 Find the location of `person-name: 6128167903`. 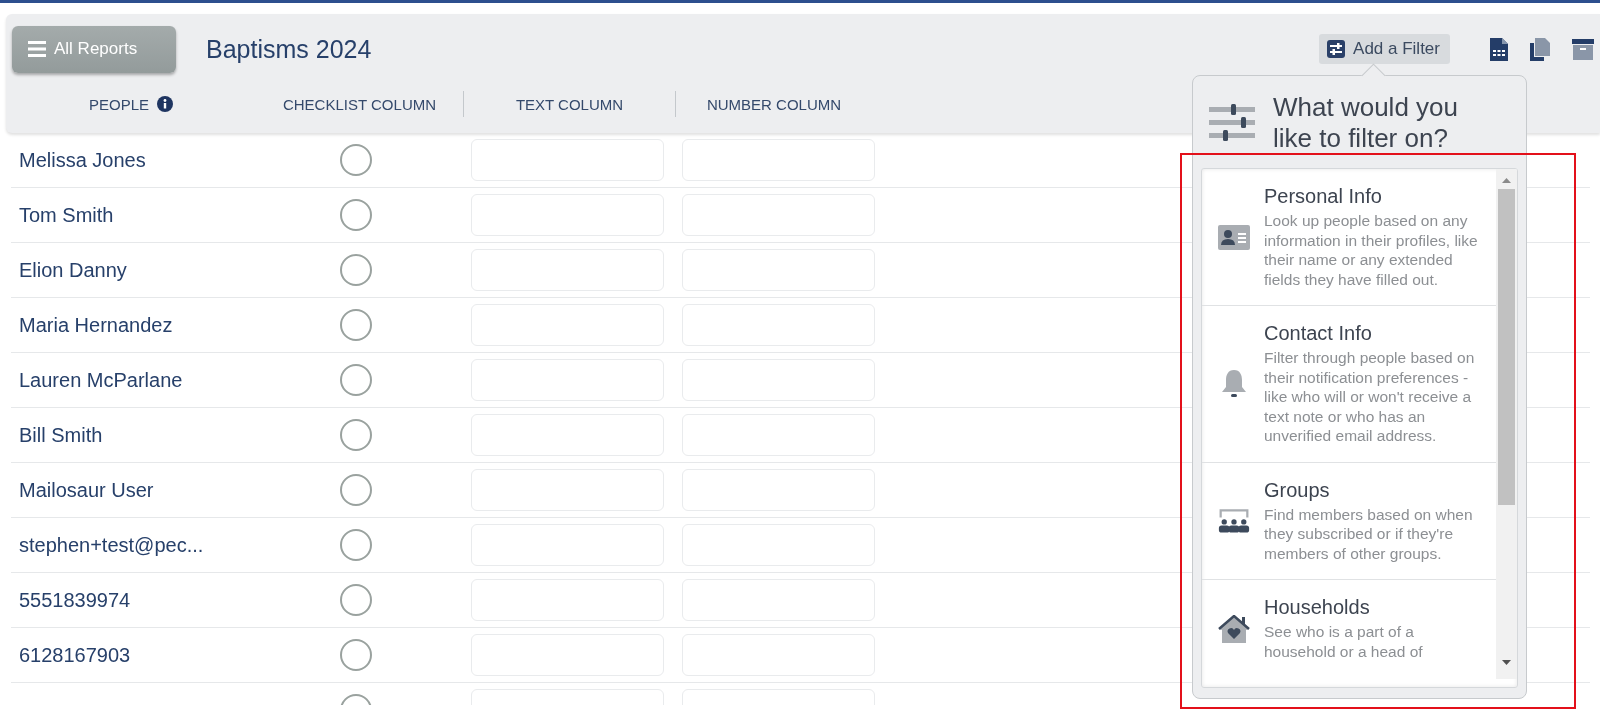

person-name: 6128167903 is located at coordinates (155, 655).